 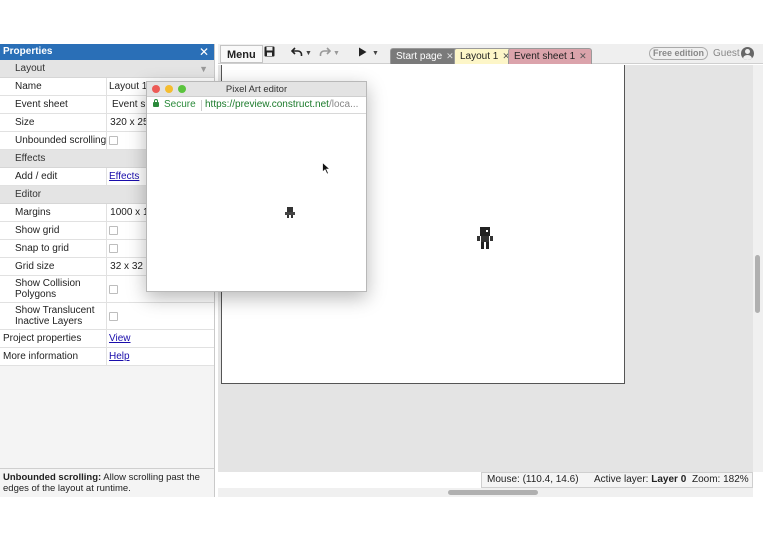 I want to click on tab-label: Layout 1, so click(x=479, y=56).